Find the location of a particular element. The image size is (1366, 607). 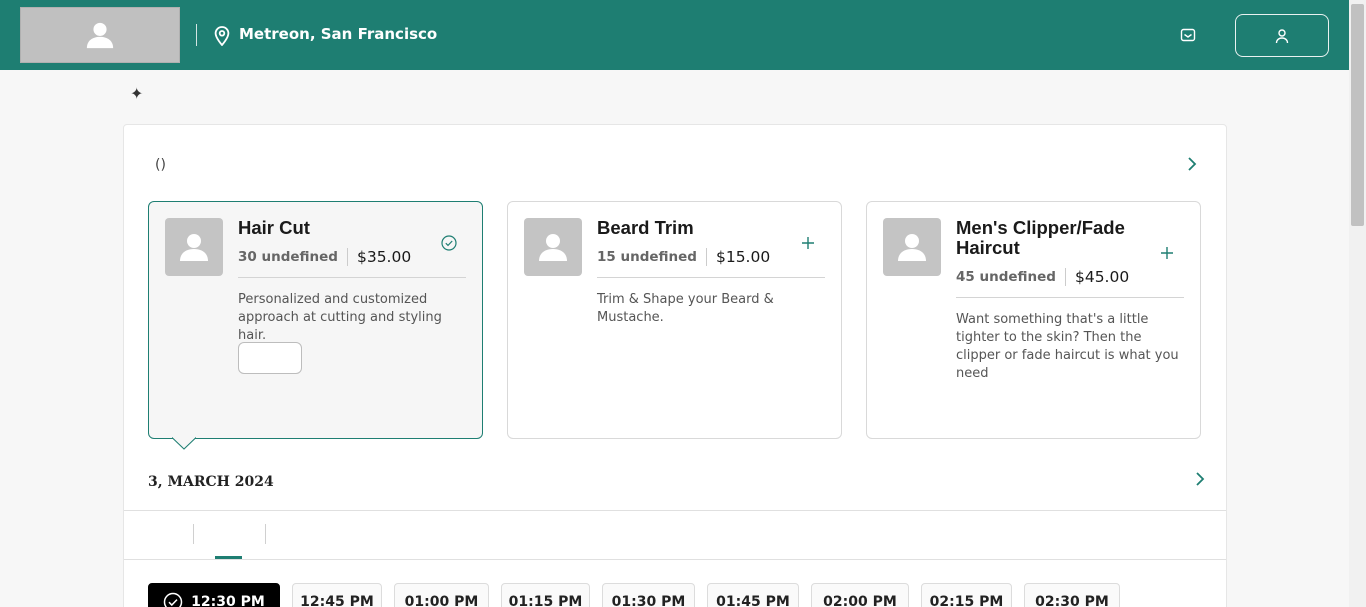

account-button is located at coordinates (1282, 35).